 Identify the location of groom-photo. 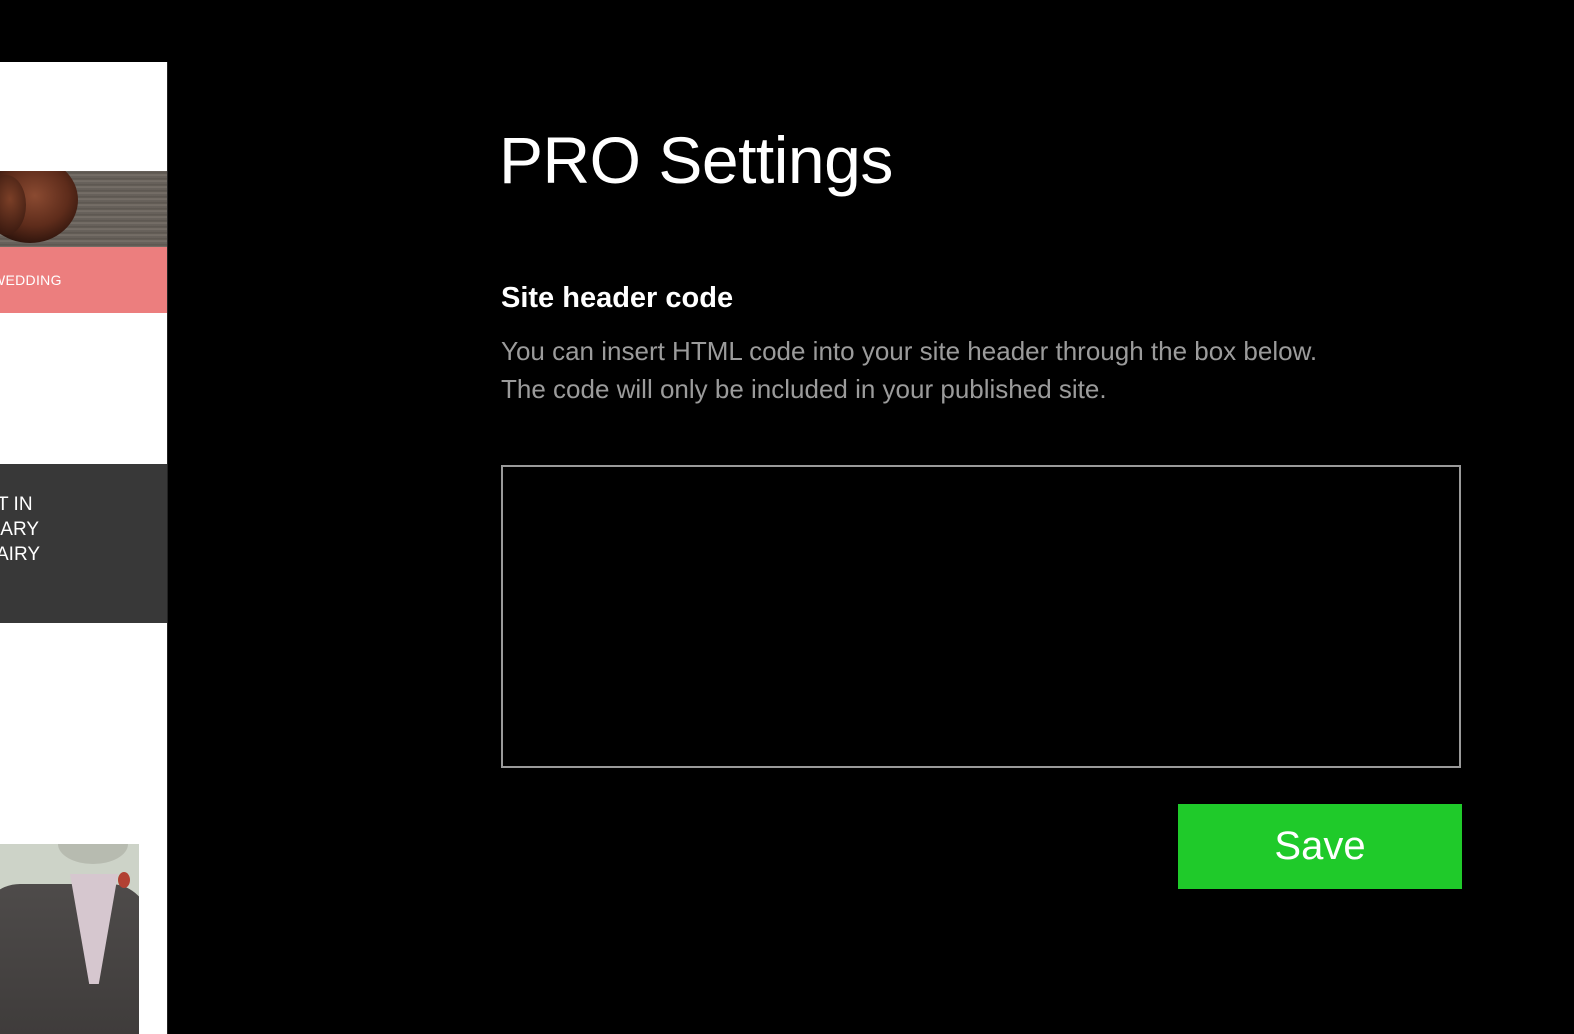
(69, 939).